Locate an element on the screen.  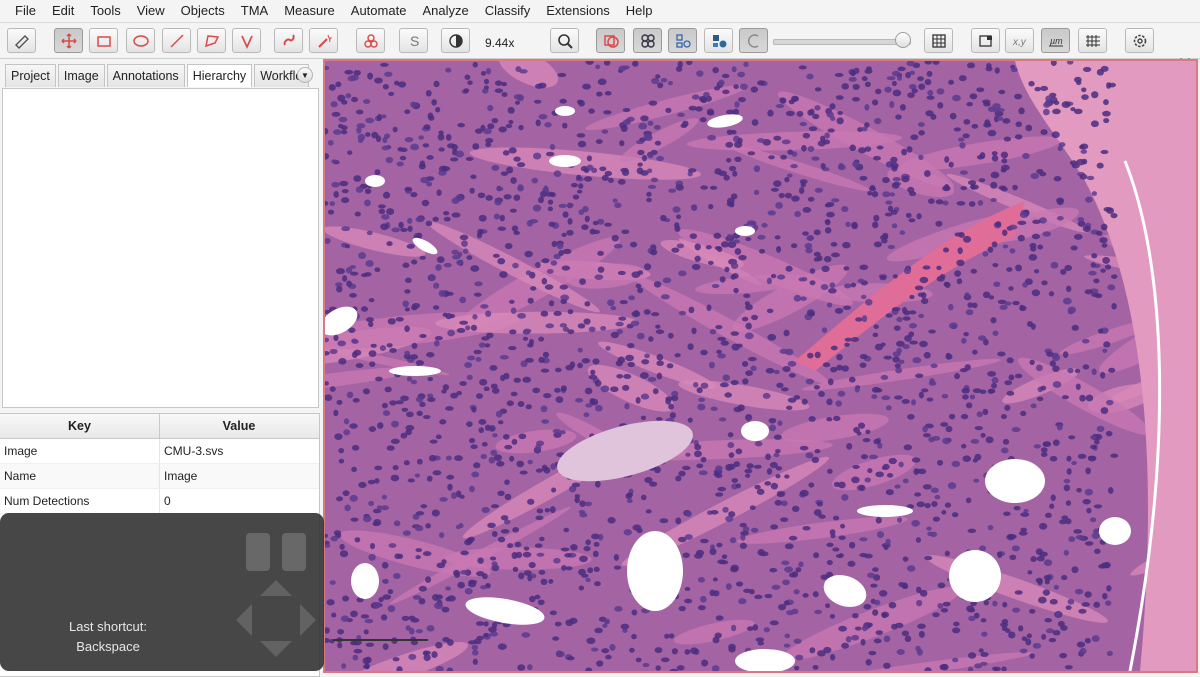
table-row: Num Detections 0 is located at coordinates (159, 501).